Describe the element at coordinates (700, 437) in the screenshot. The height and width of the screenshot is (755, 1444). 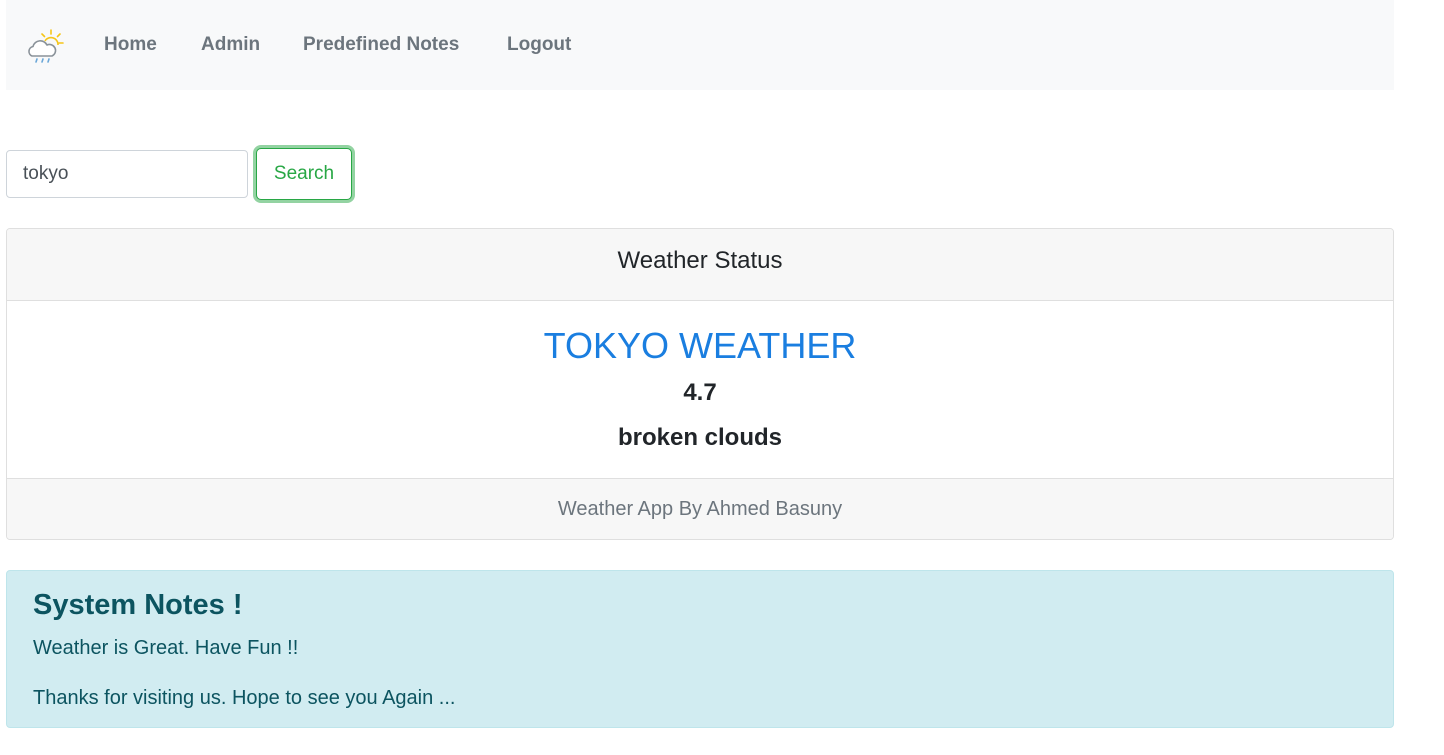
I see `weather-description: broken clouds` at that location.